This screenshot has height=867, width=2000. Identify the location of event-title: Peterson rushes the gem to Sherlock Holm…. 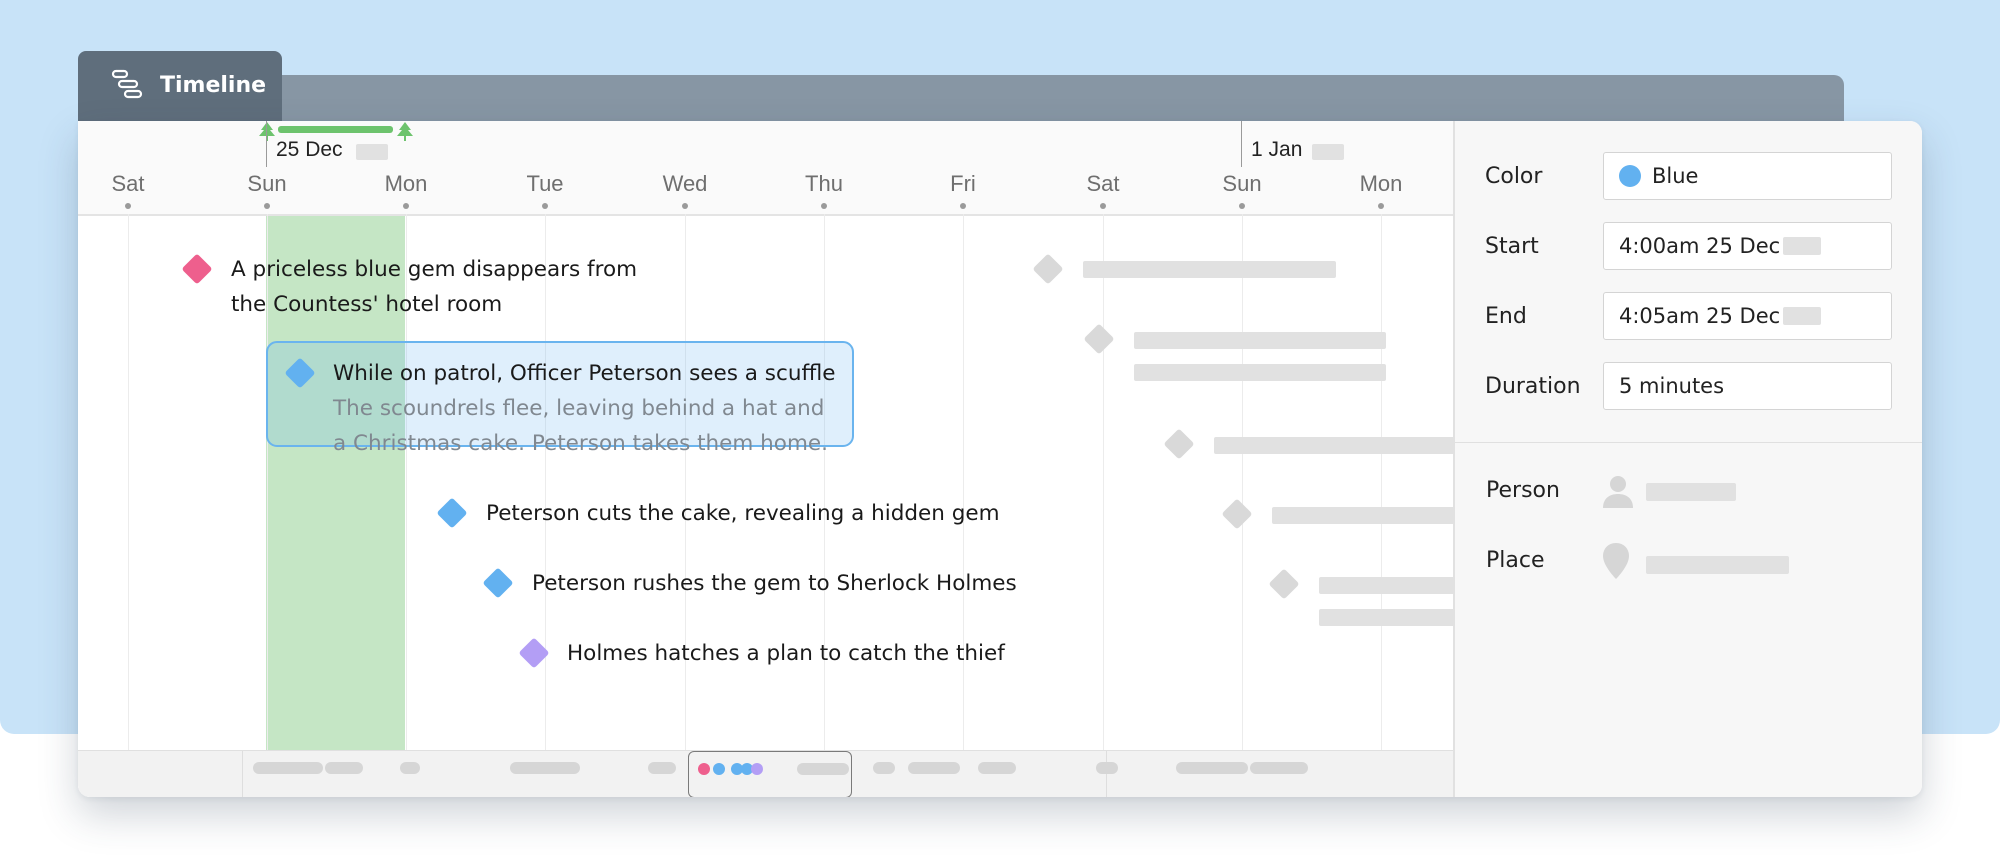
(774, 583).